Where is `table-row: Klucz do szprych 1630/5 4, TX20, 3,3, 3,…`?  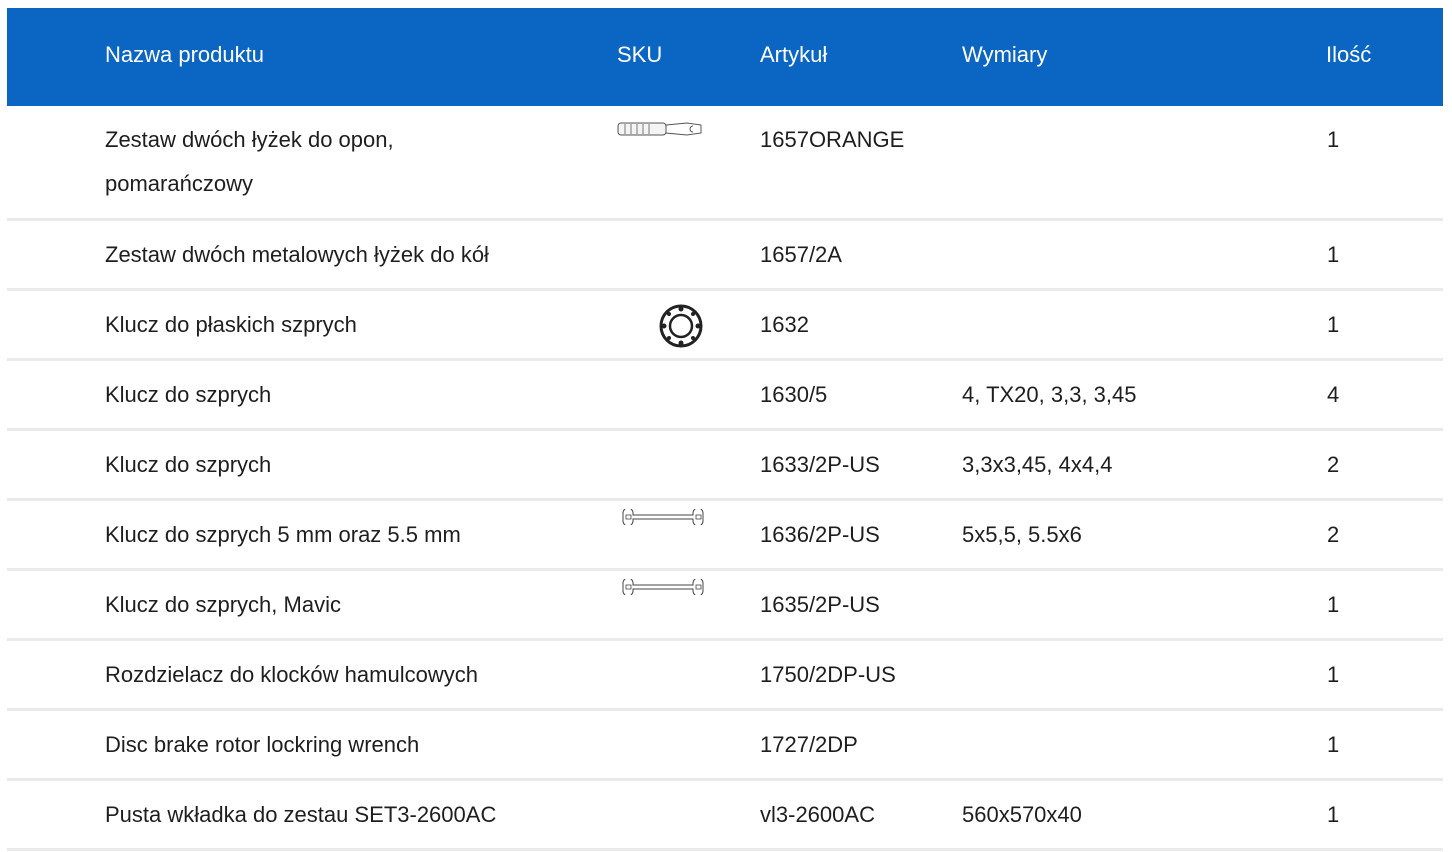
table-row: Klucz do szprych 1630/5 4, TX20, 3,3, 3,… is located at coordinates (725, 396).